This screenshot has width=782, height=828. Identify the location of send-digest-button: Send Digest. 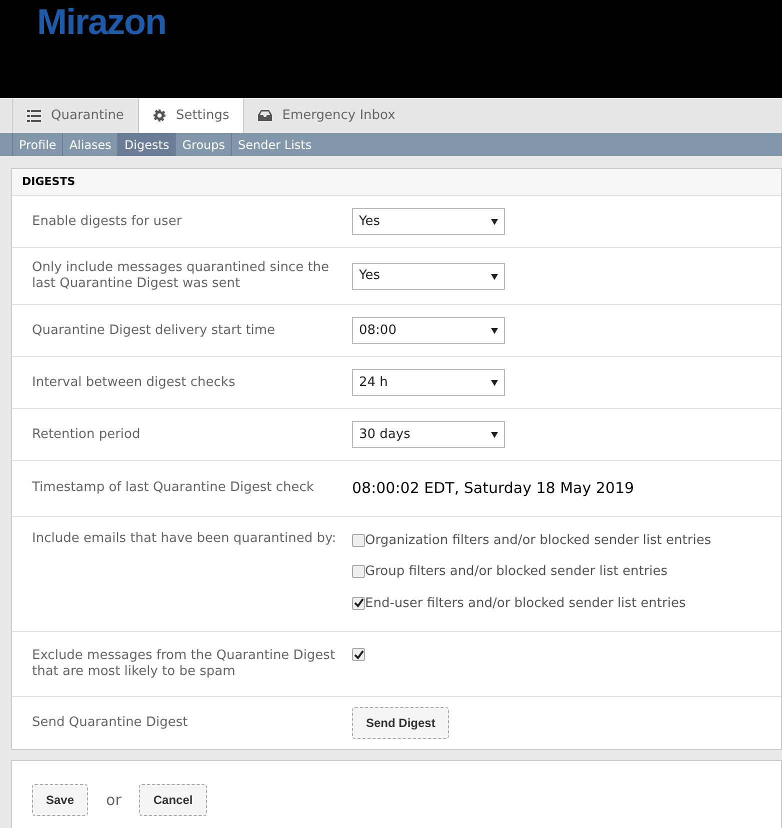
(401, 723).